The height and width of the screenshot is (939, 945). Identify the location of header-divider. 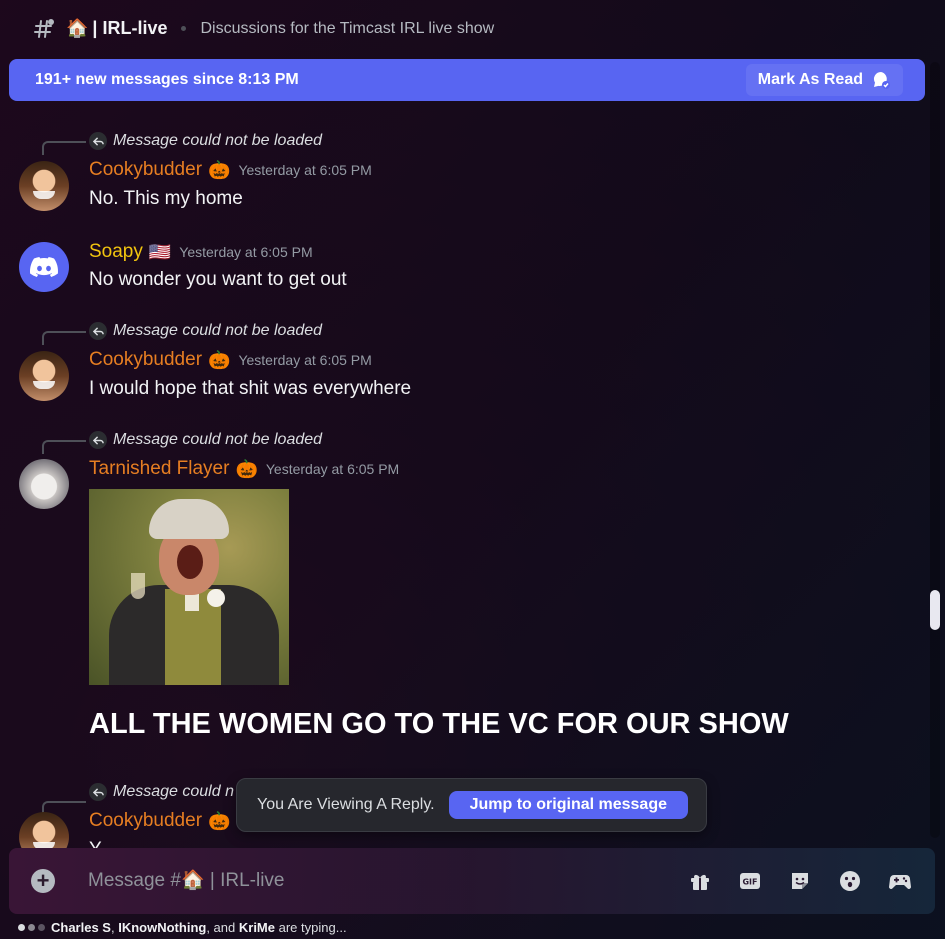
(184, 28).